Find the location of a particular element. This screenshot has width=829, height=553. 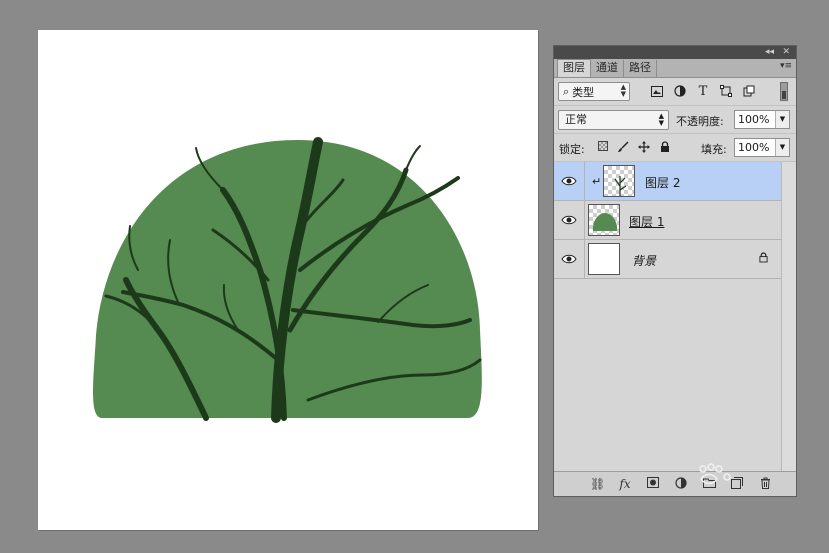

tab-layers: 图层 is located at coordinates (574, 68).